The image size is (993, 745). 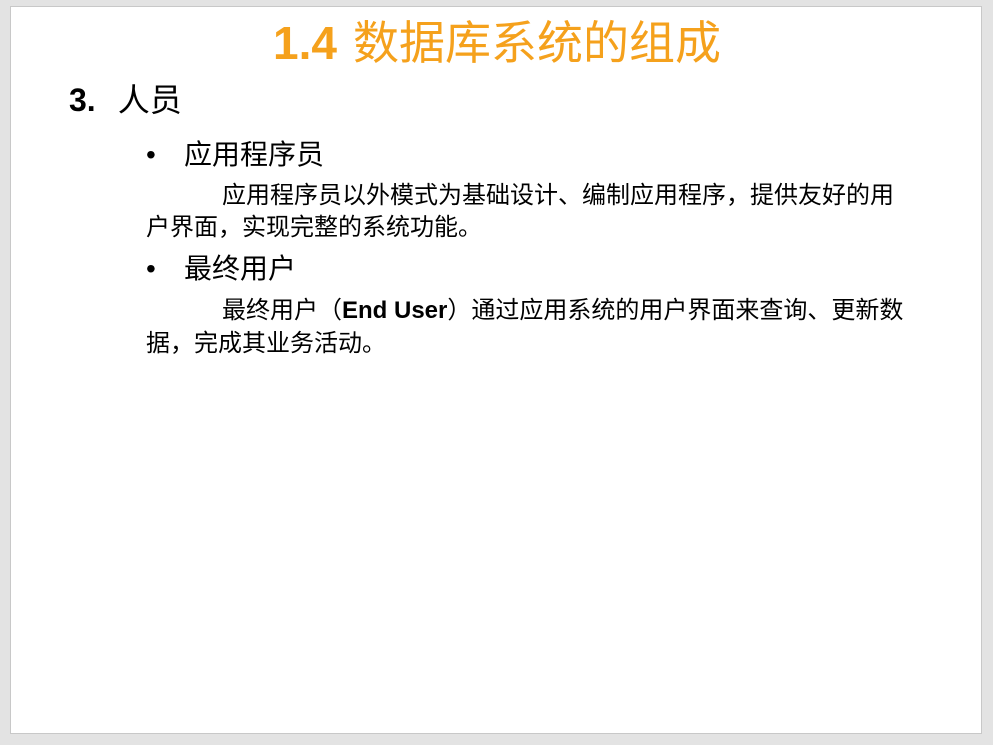 What do you see at coordinates (254, 154) in the screenshot?
I see `bullet-heading: 应用程序员` at bounding box center [254, 154].